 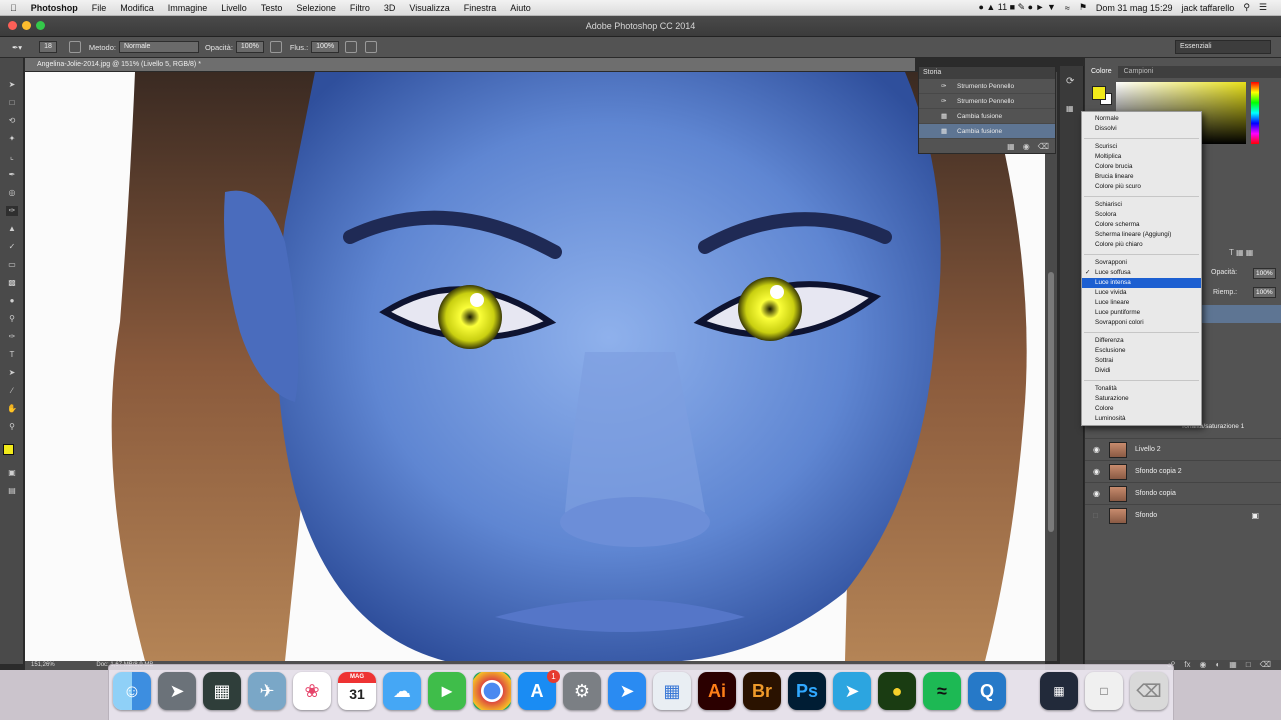 What do you see at coordinates (1141, 313) in the screenshot?
I see `blend-mode-option: Luce puntiforme` at bounding box center [1141, 313].